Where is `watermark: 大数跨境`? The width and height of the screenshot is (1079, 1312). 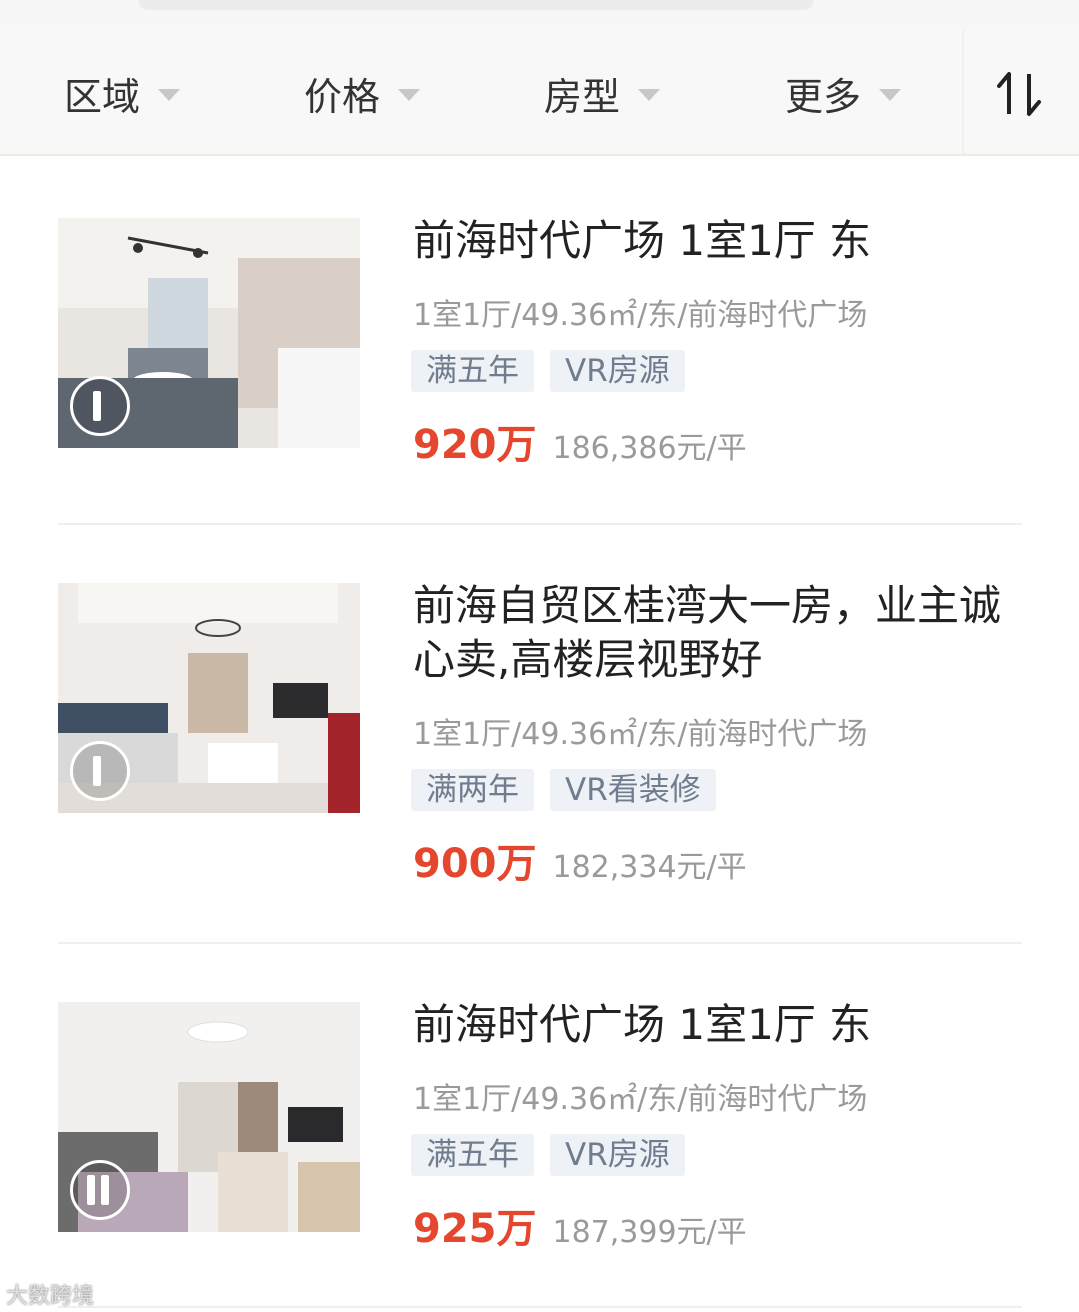 watermark: 大数跨境 is located at coordinates (50, 1296).